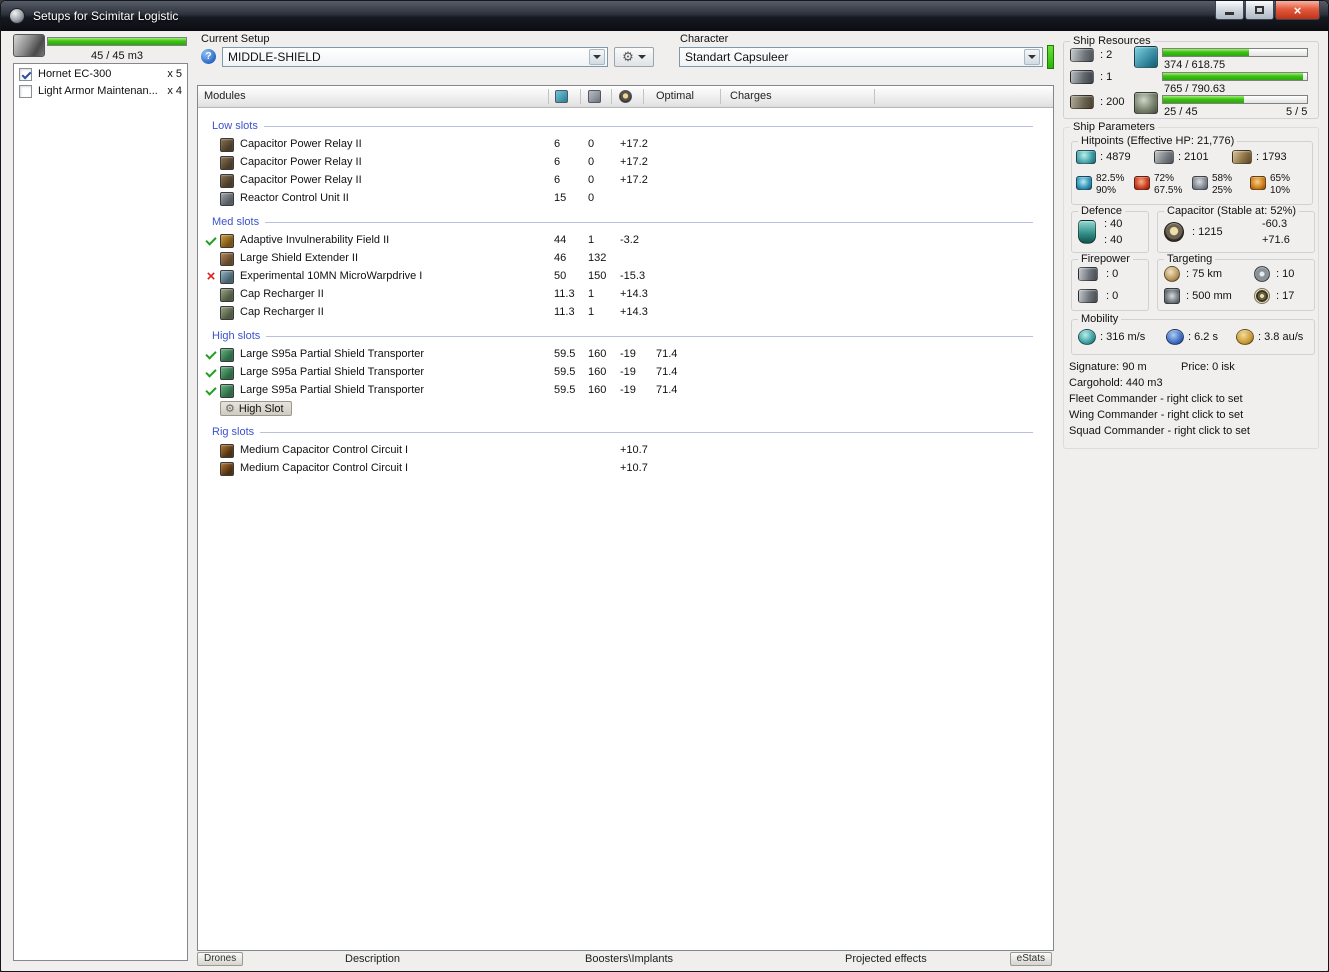 The width and height of the screenshot is (1329, 972). What do you see at coordinates (1229, 10) in the screenshot?
I see `minimize-button` at bounding box center [1229, 10].